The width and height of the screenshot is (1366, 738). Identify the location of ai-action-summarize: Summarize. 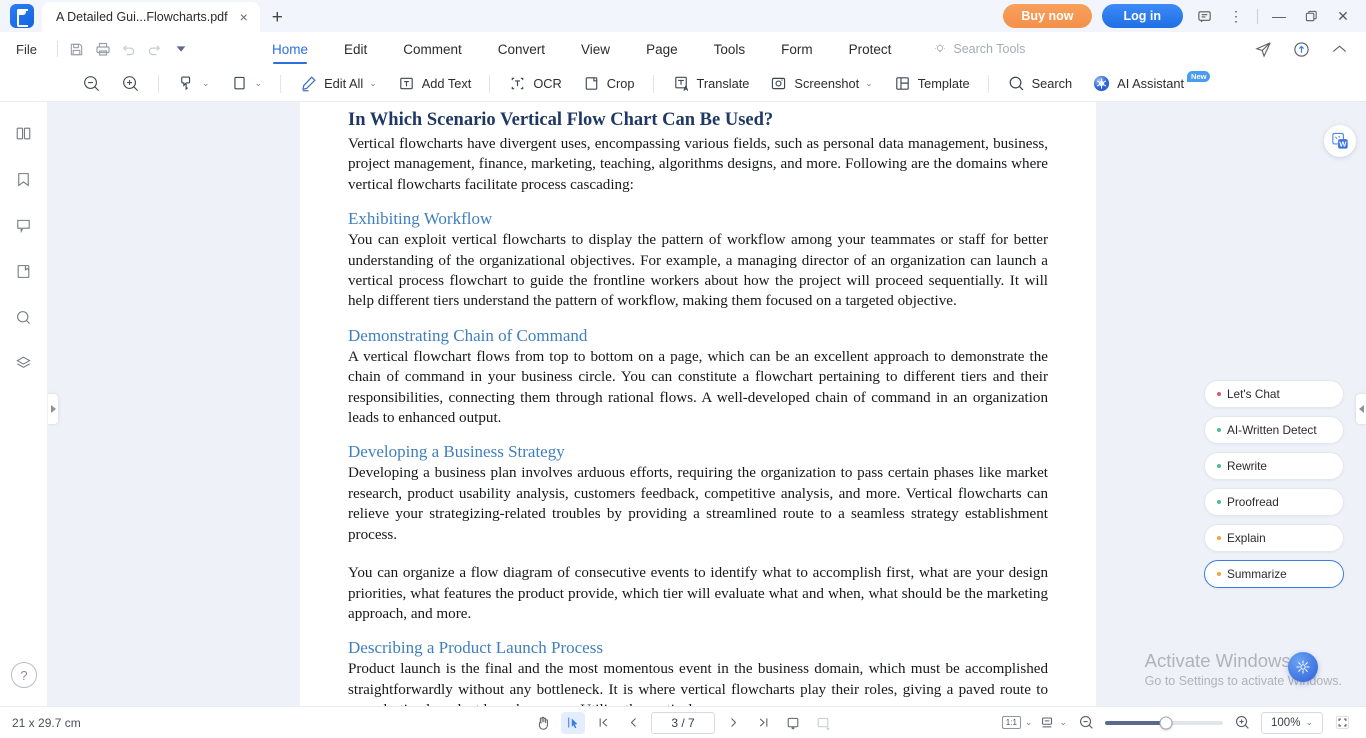
(1274, 574).